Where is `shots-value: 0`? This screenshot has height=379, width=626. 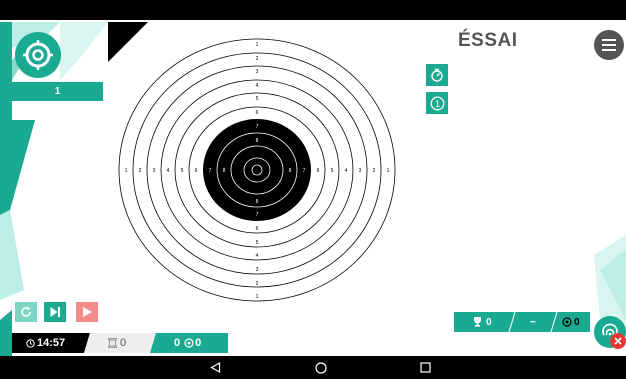 shots-value: 0 is located at coordinates (177, 343).